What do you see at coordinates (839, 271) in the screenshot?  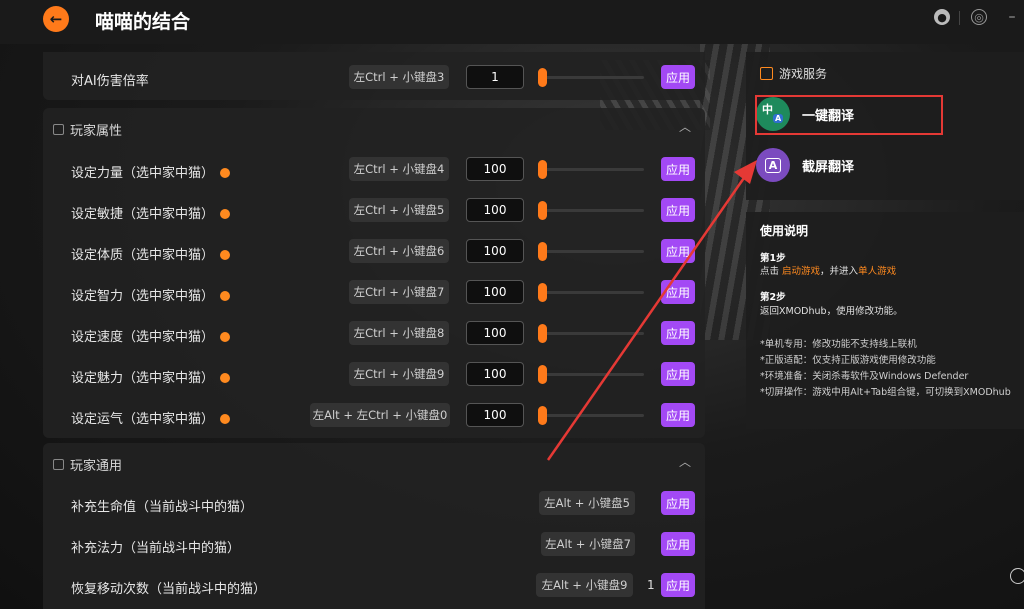 I see `step1-middle: ，并进入` at bounding box center [839, 271].